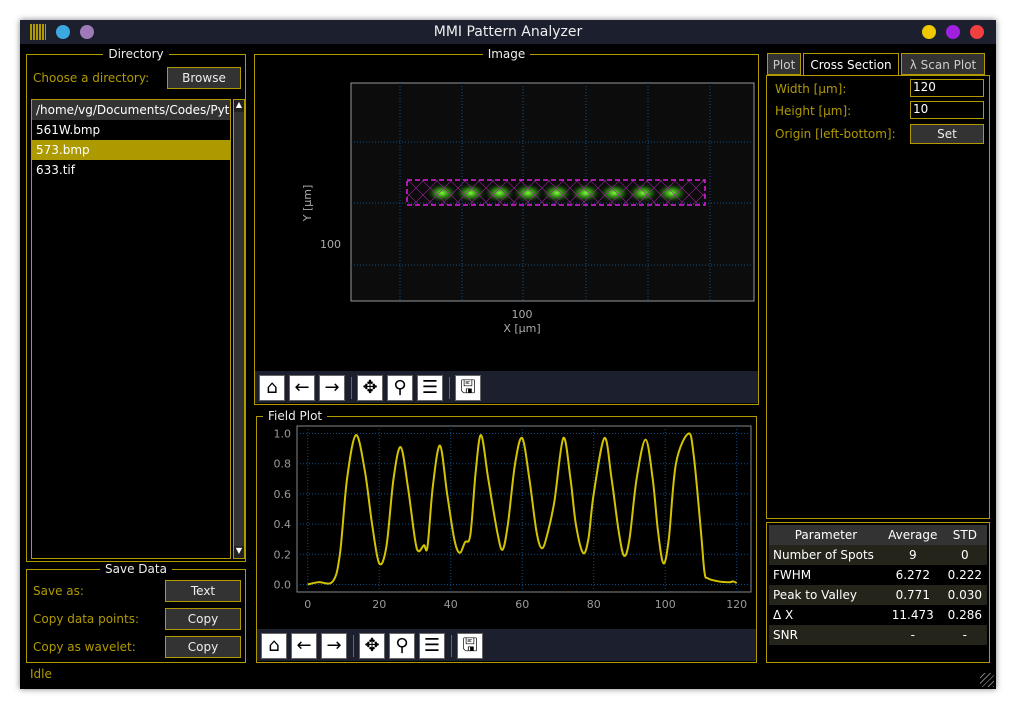 The height and width of the screenshot is (709, 1016). I want to click on y-tick-label: 0.2, so click(283, 554).